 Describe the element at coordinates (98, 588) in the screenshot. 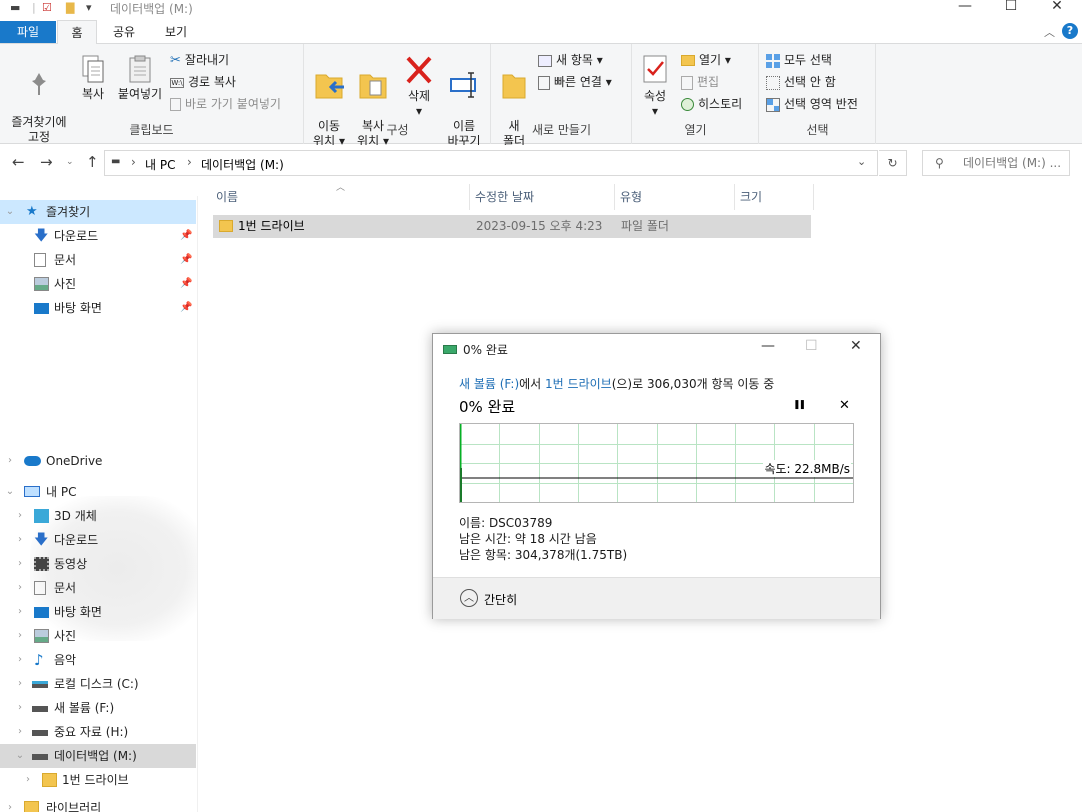

I see `nav-pc-documents: › 문서` at that location.